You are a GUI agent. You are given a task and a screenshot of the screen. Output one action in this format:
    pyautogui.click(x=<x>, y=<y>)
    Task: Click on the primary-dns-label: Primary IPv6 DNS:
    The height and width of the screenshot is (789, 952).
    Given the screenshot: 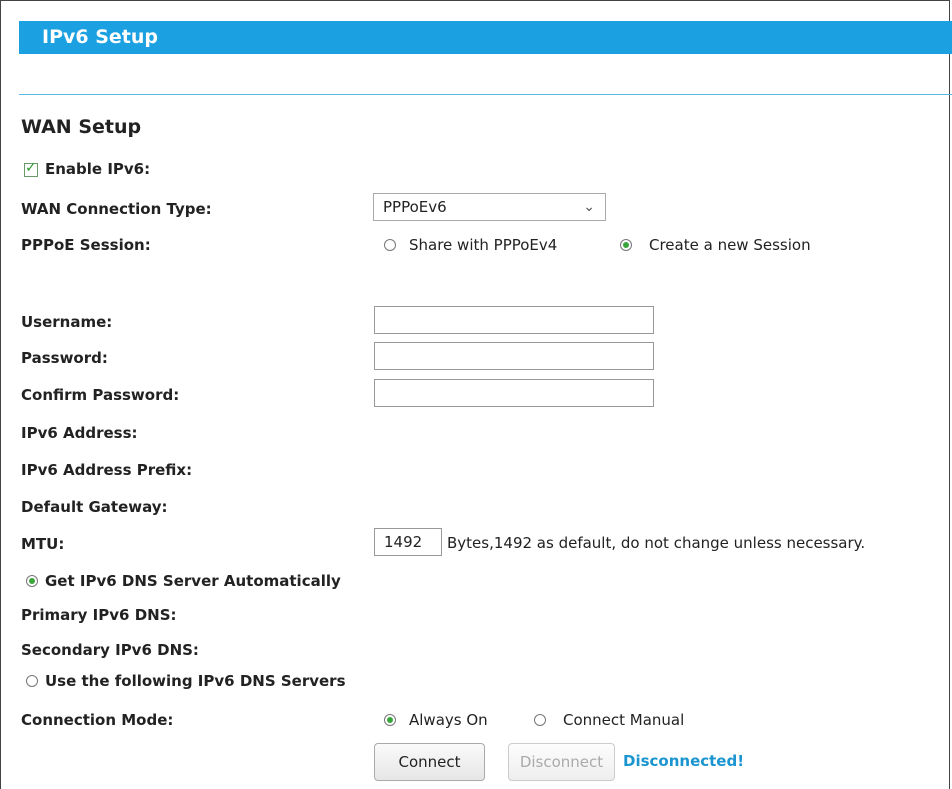 What is the action you would take?
    pyautogui.click(x=99, y=615)
    